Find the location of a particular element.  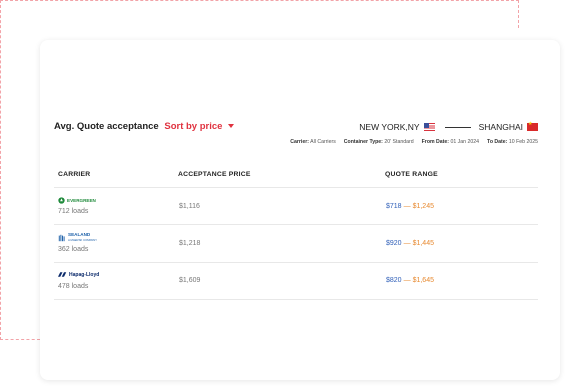

carrier-loads: 478 loads is located at coordinates (73, 286).